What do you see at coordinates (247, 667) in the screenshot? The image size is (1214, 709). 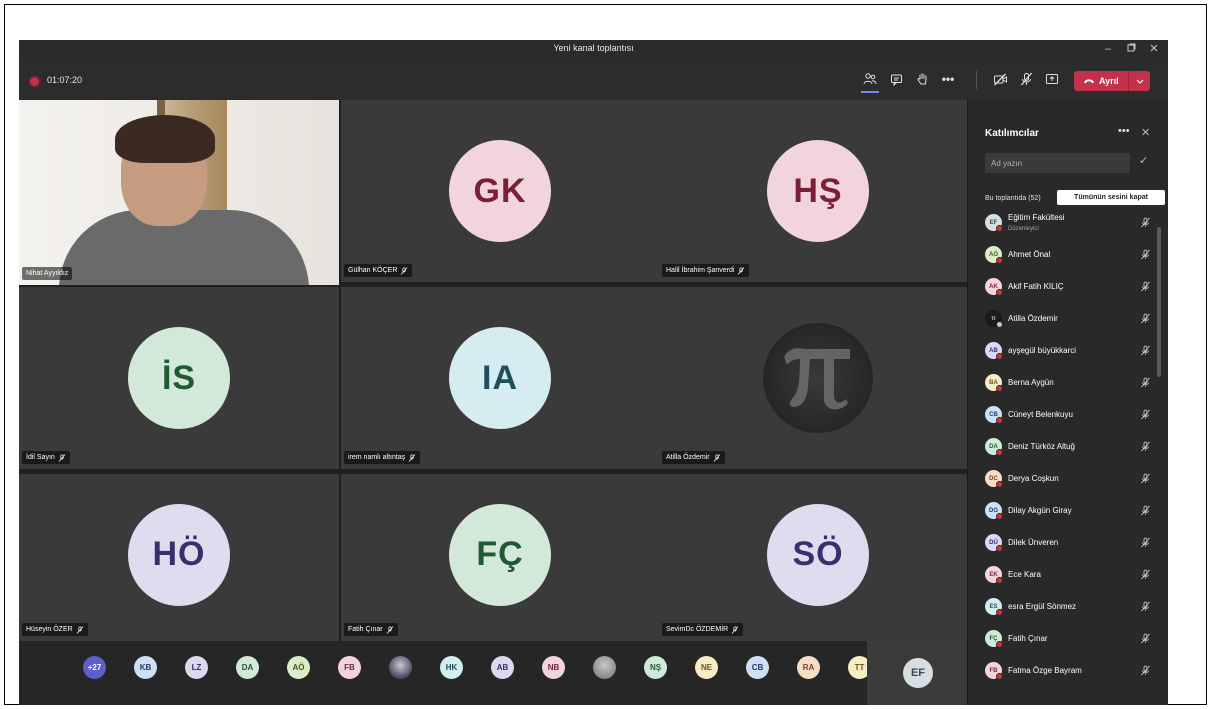 I see `strip-avatar: DA` at bounding box center [247, 667].